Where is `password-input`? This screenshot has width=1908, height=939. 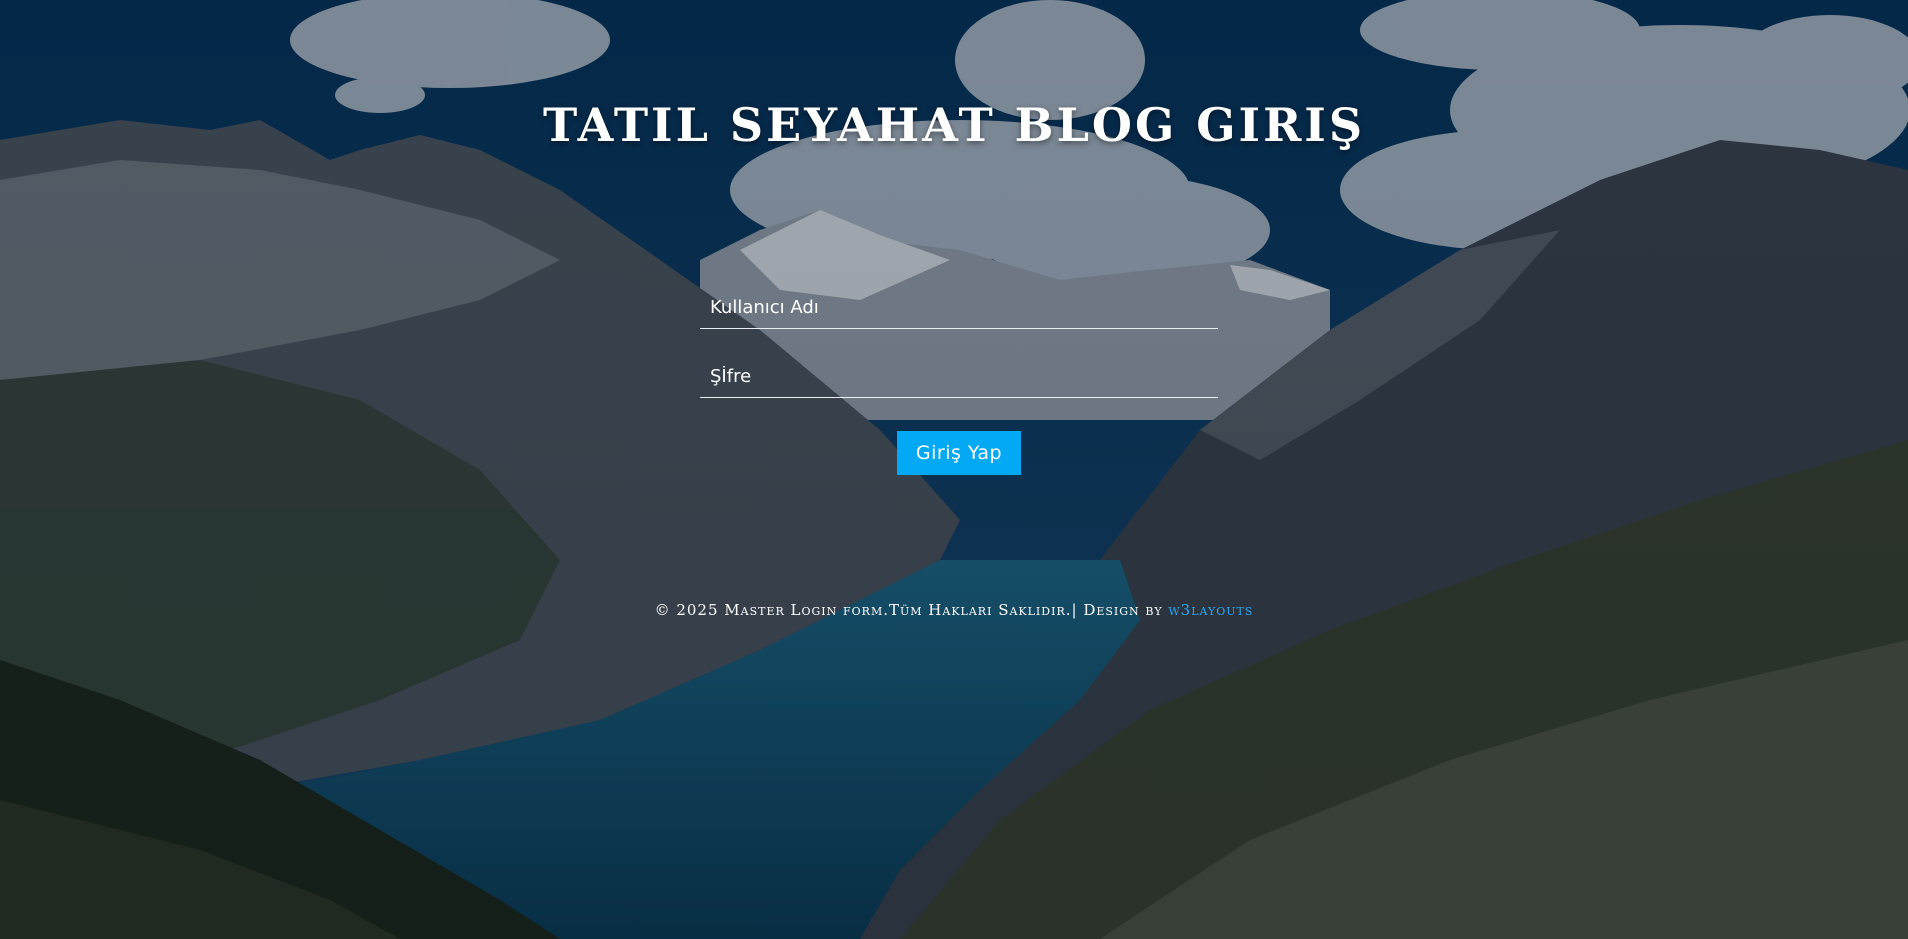 password-input is located at coordinates (959, 376).